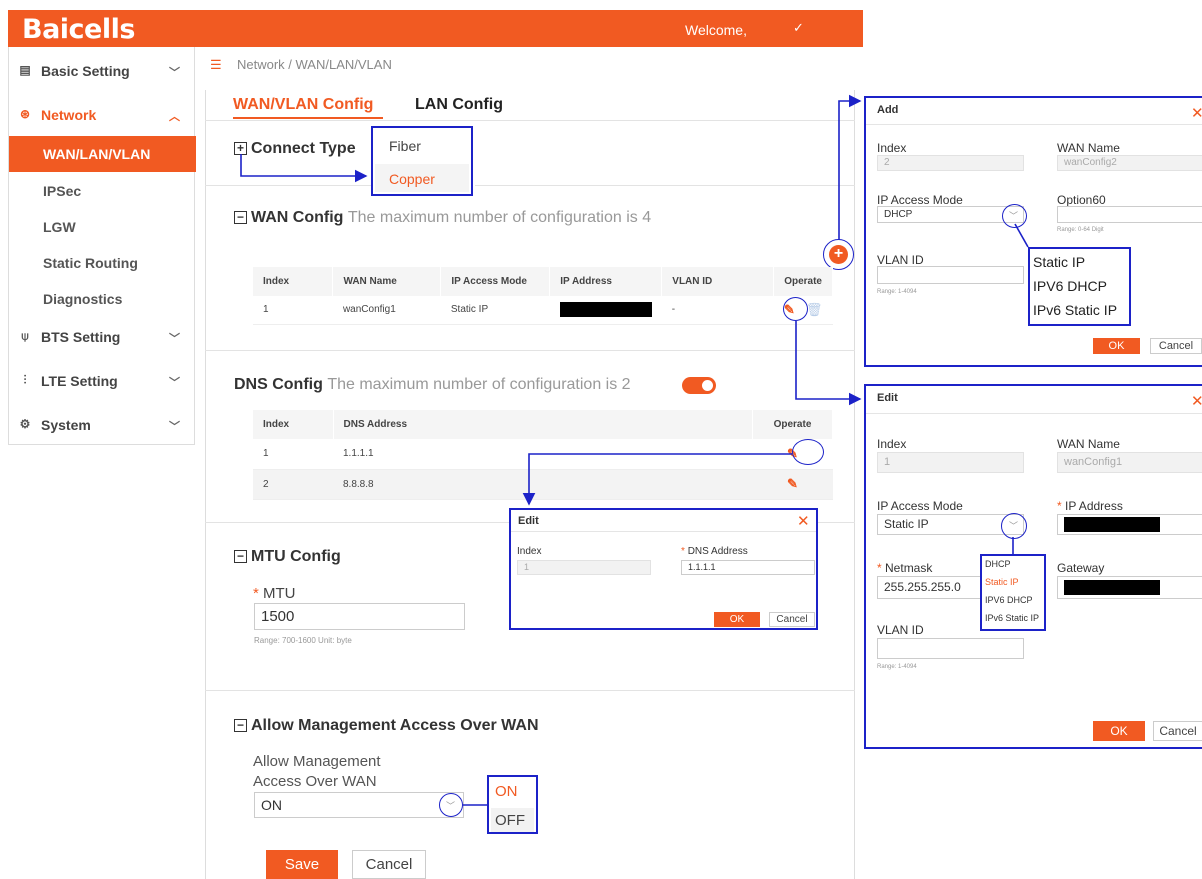 The width and height of the screenshot is (1202, 879). What do you see at coordinates (657, 479) in the screenshot?
I see `arrow-dns-edit` at bounding box center [657, 479].